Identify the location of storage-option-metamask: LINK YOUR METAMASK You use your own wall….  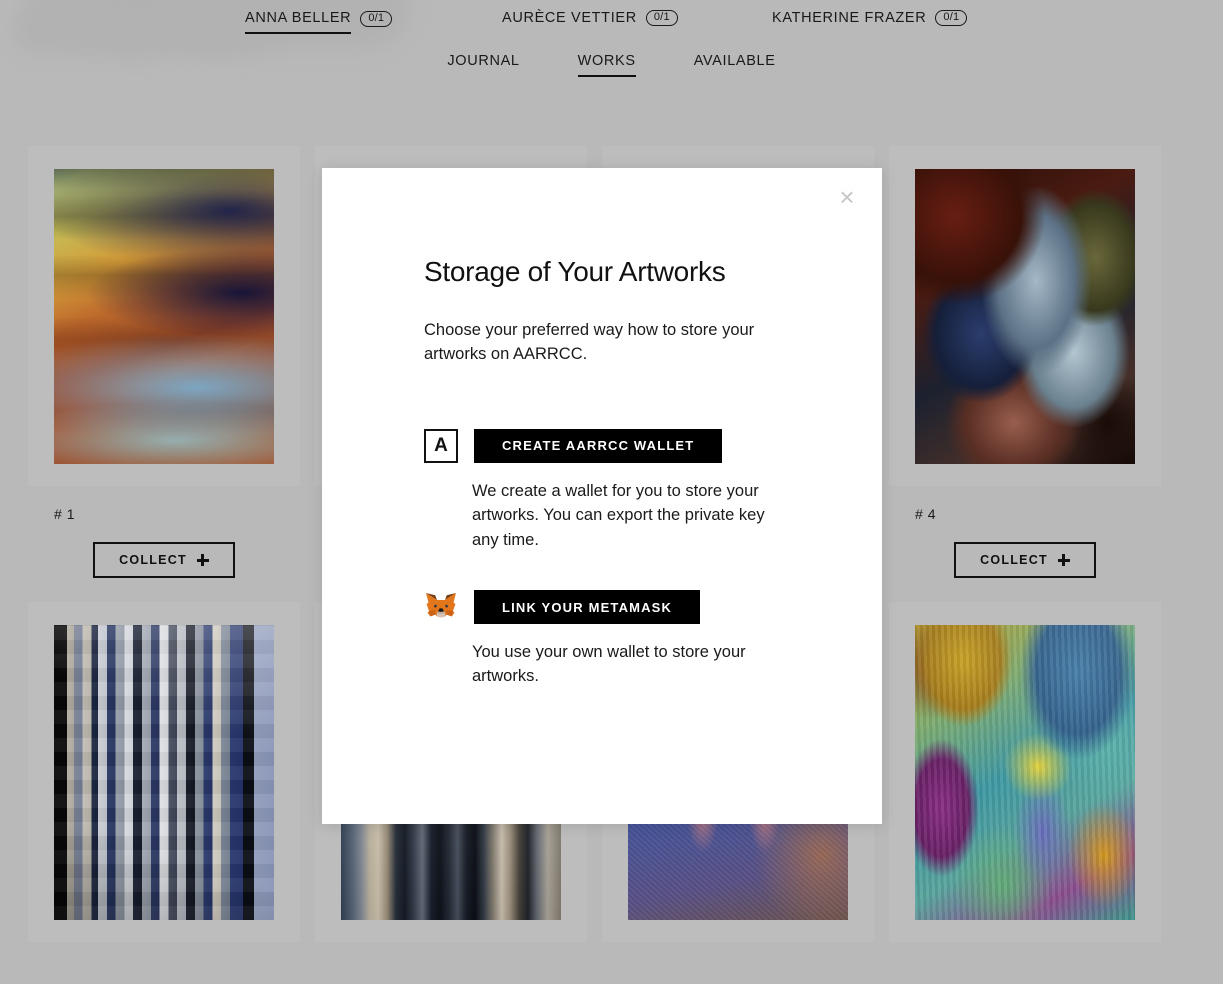
(623, 639).